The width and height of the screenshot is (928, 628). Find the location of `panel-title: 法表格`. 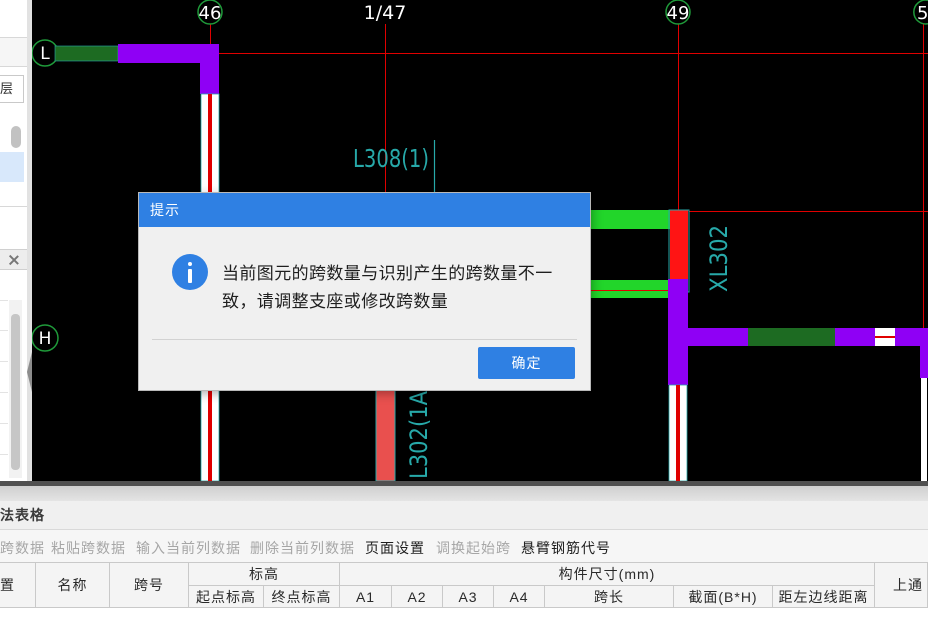

panel-title: 法表格 is located at coordinates (22, 515).